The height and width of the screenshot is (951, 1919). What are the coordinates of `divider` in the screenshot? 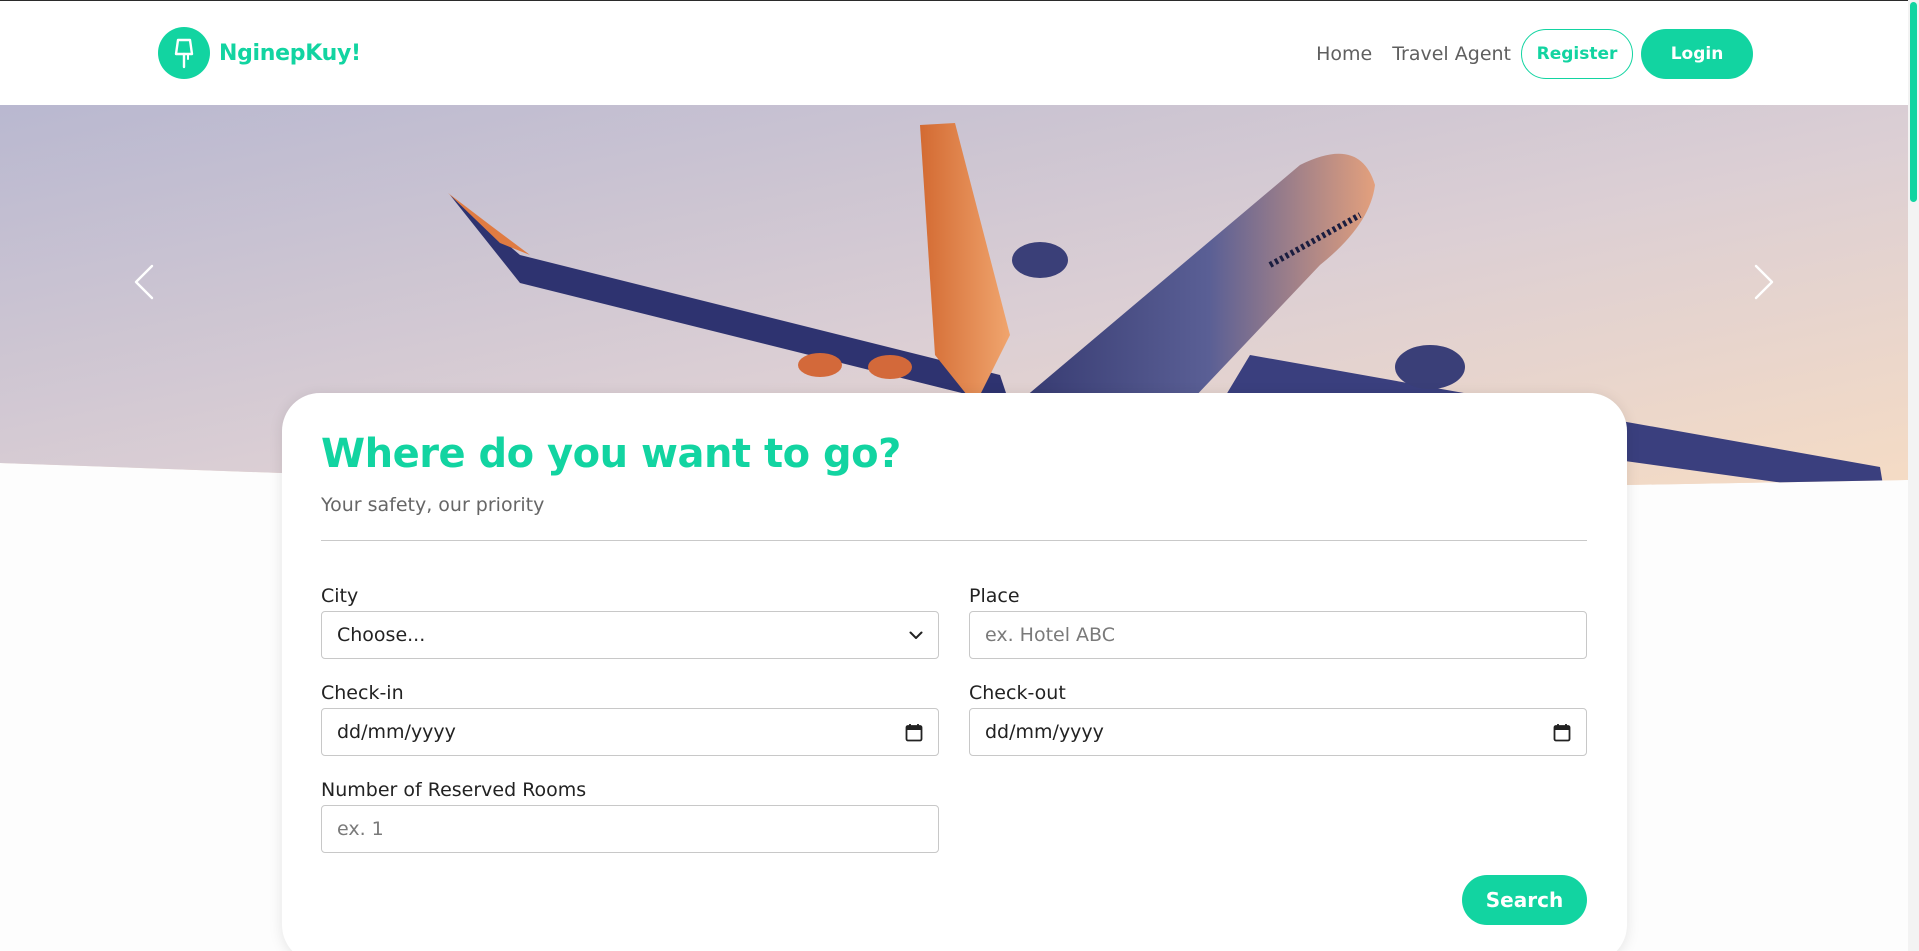 It's located at (954, 540).